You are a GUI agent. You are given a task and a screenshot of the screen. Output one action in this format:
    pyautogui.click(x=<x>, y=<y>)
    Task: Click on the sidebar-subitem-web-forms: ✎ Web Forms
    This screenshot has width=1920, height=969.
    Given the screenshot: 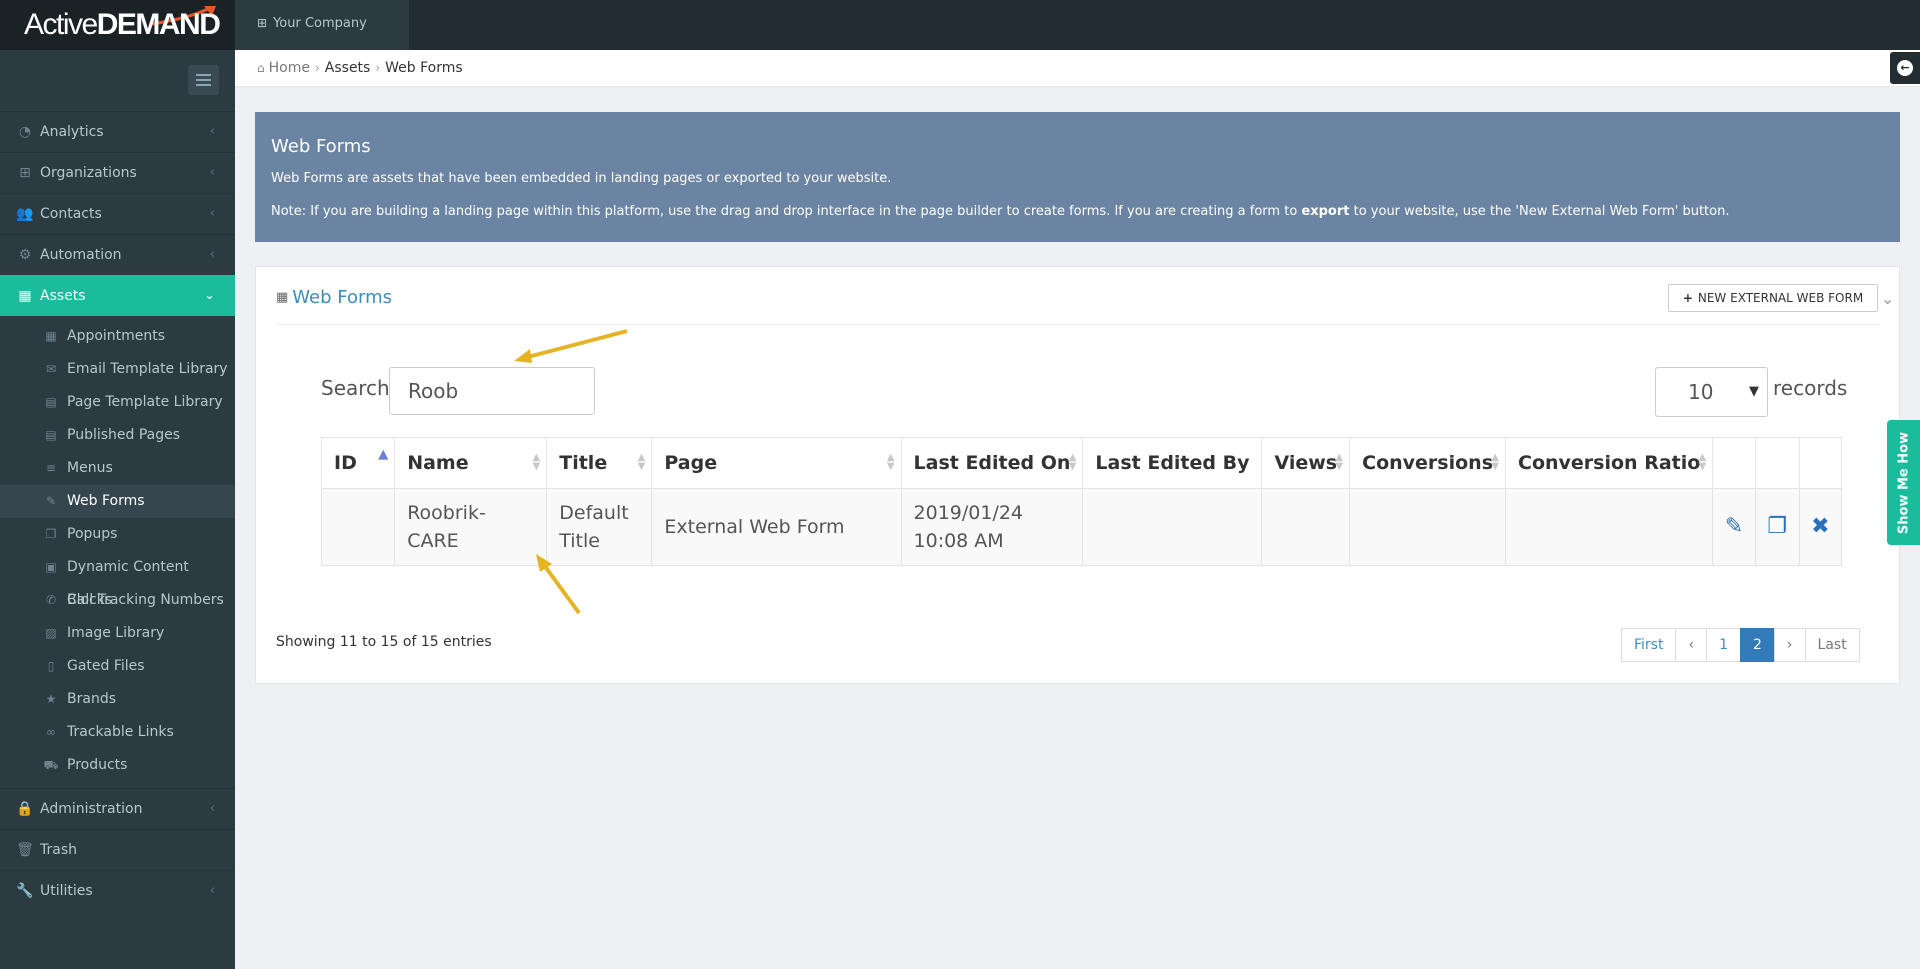 What is the action you would take?
    pyautogui.click(x=117, y=501)
    